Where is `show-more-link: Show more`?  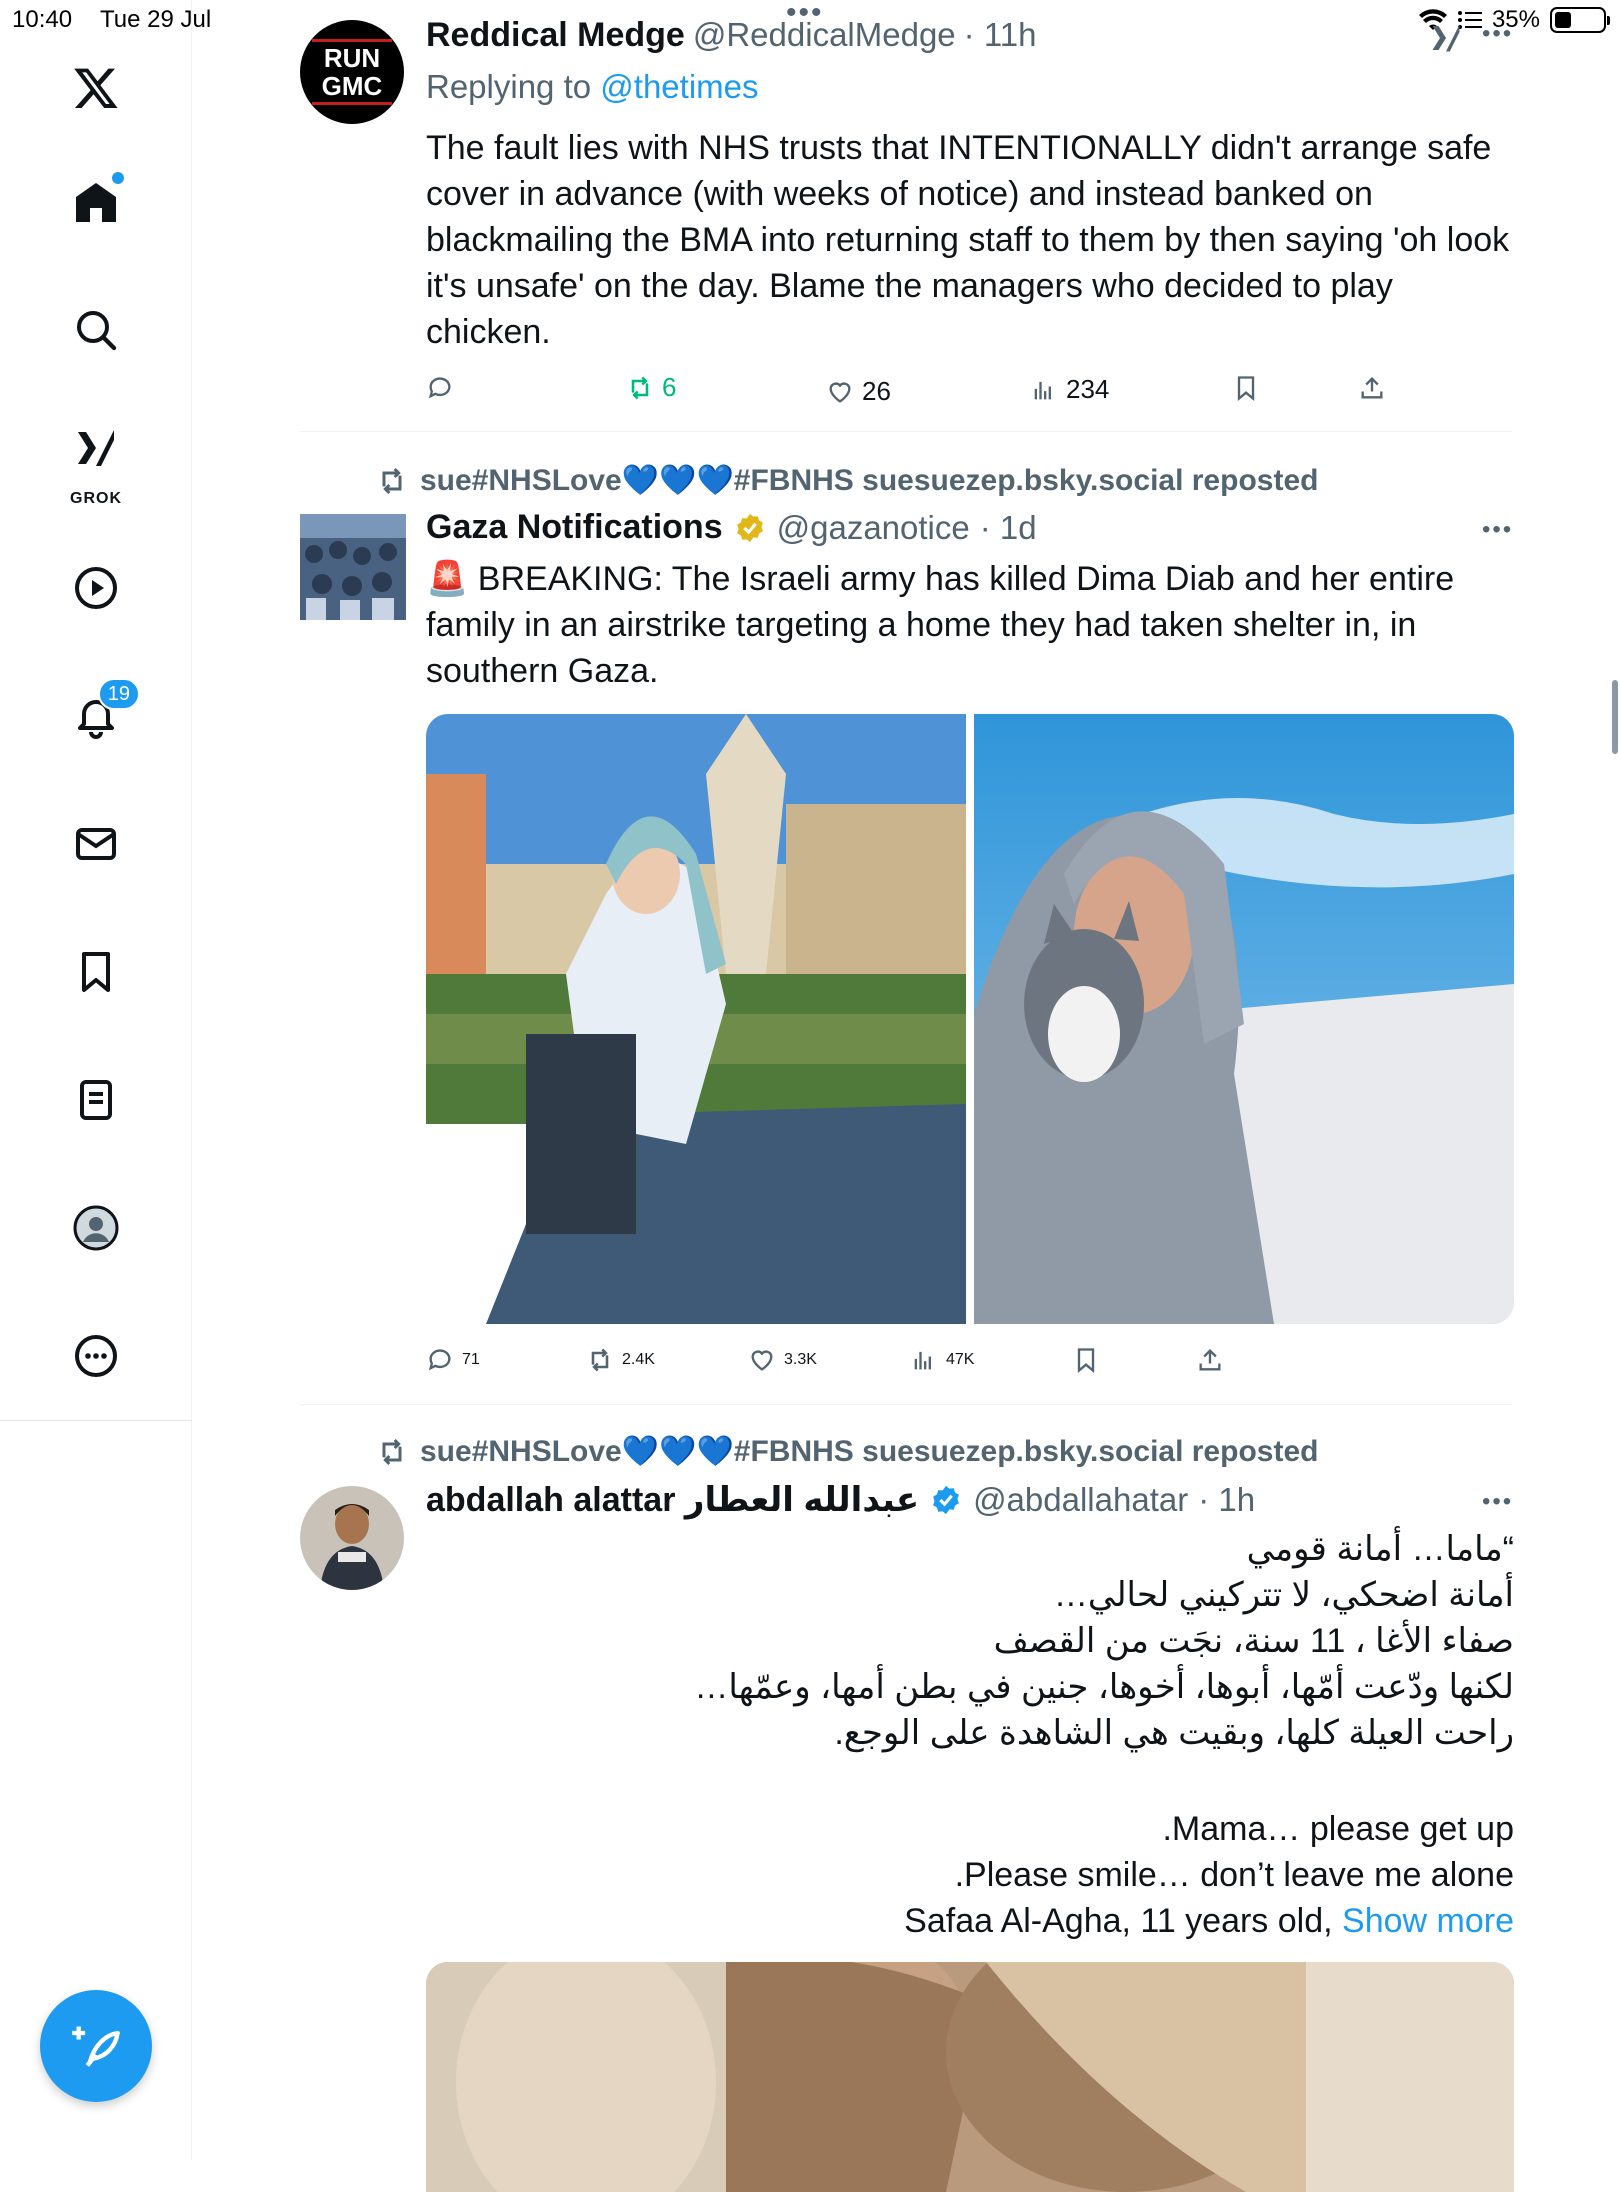
show-more-link: Show more is located at coordinates (1428, 1921).